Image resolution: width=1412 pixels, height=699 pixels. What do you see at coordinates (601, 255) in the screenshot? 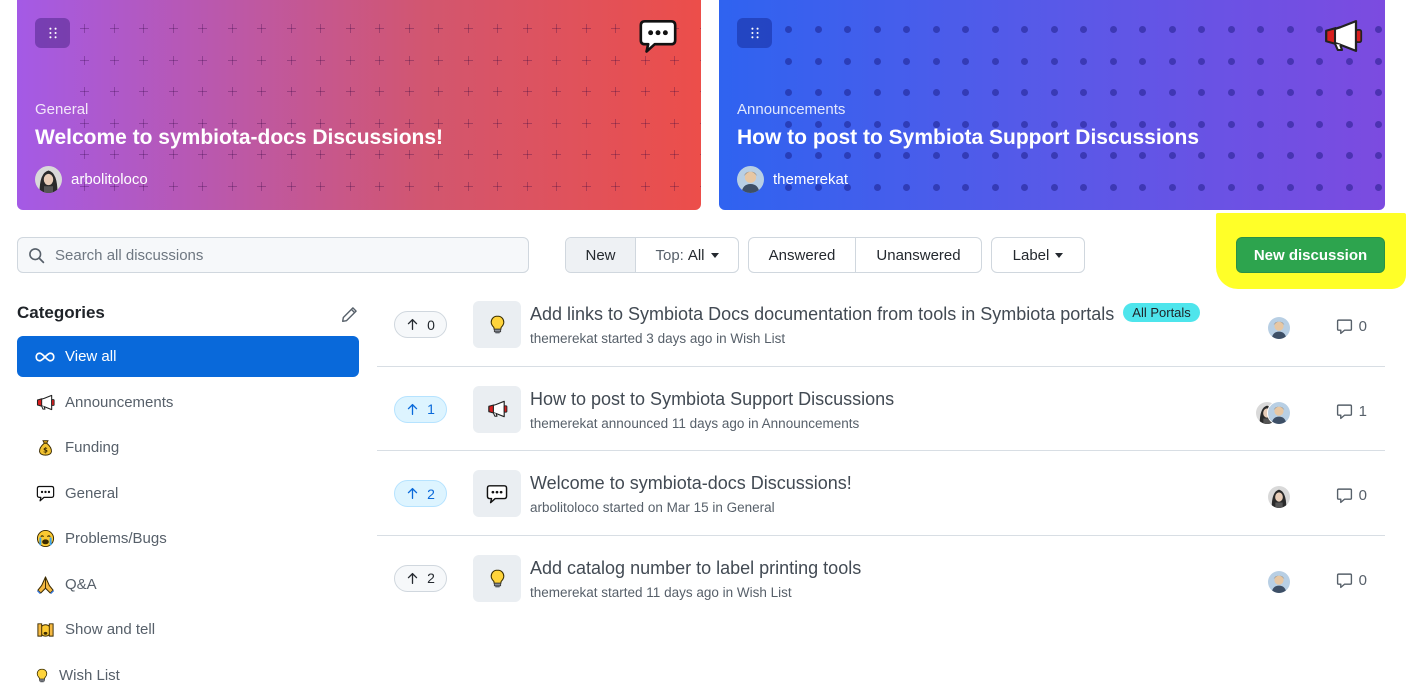
I see `sort-new-button: New` at bounding box center [601, 255].